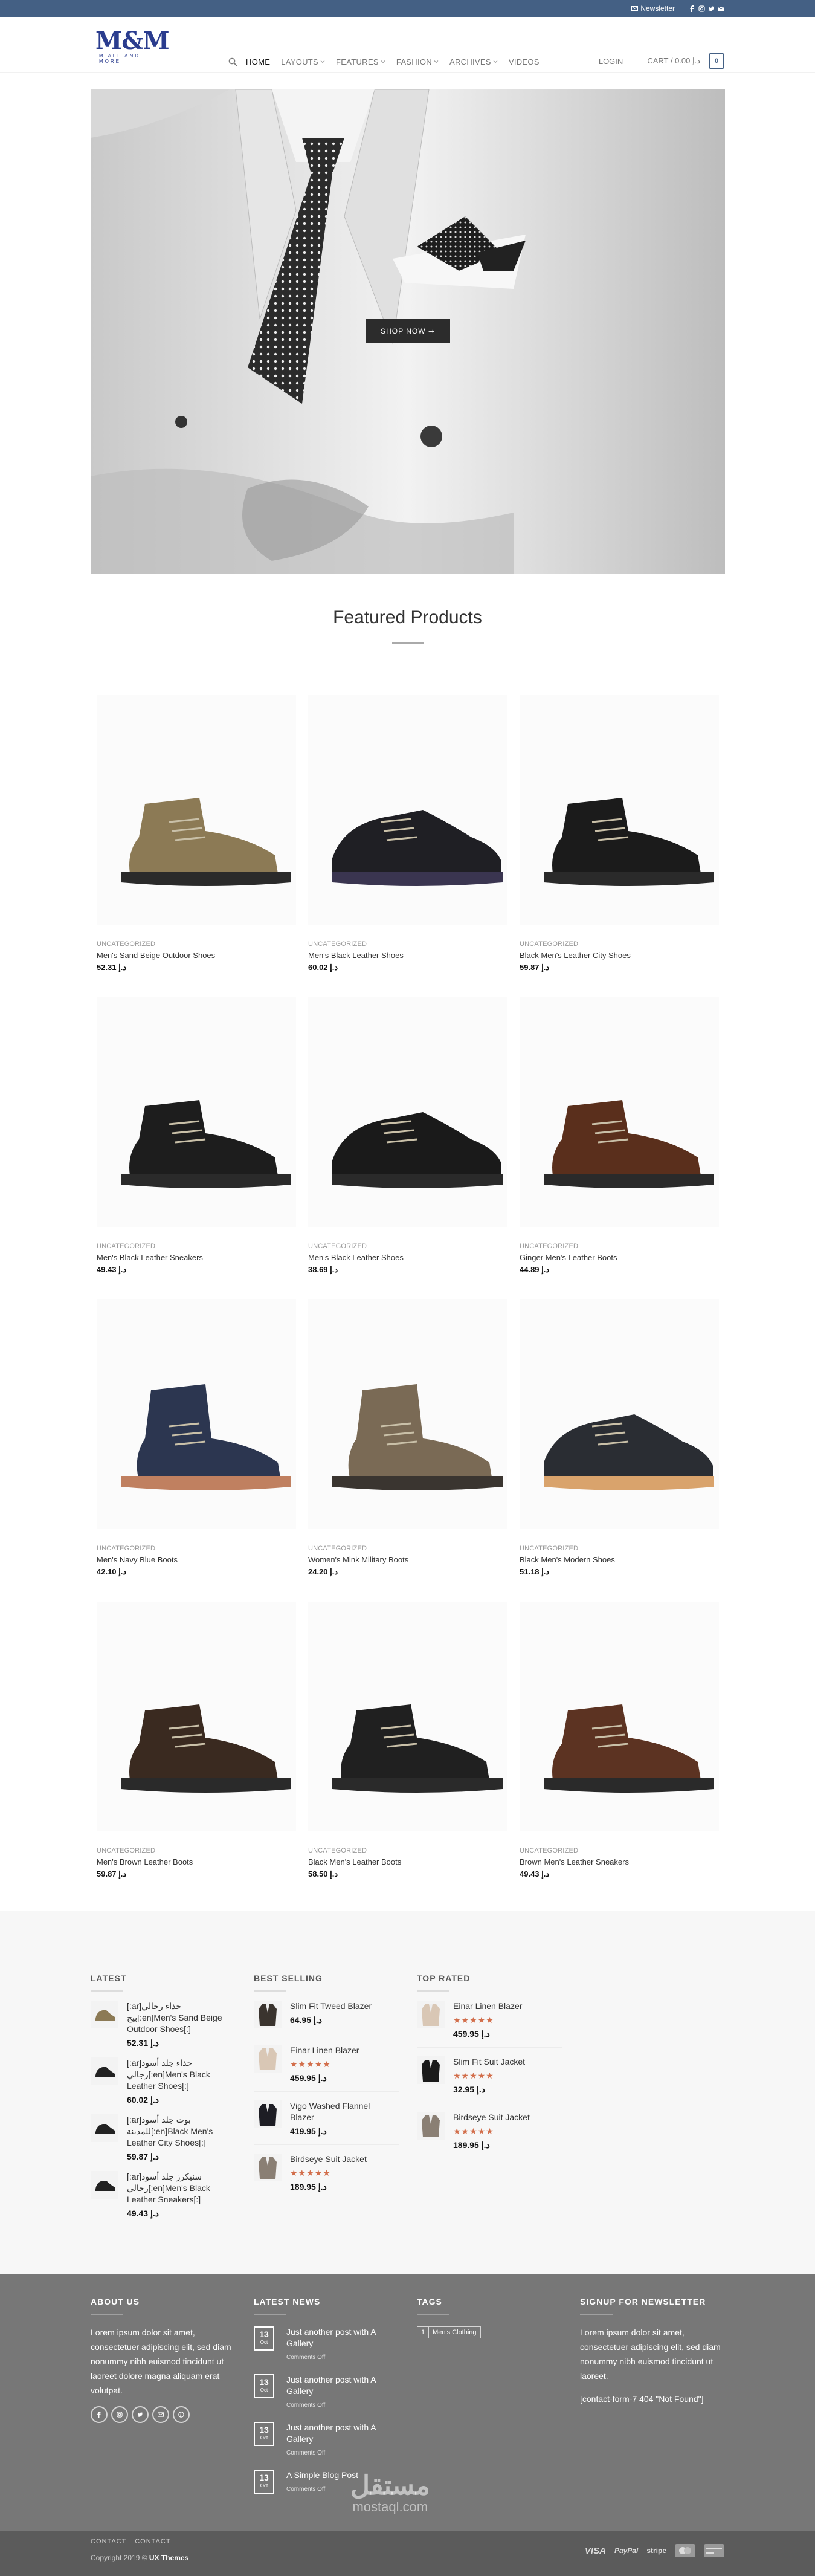  Describe the element at coordinates (504, 2062) in the screenshot. I see `product-name: Slim Fit Suit Jacket` at that location.